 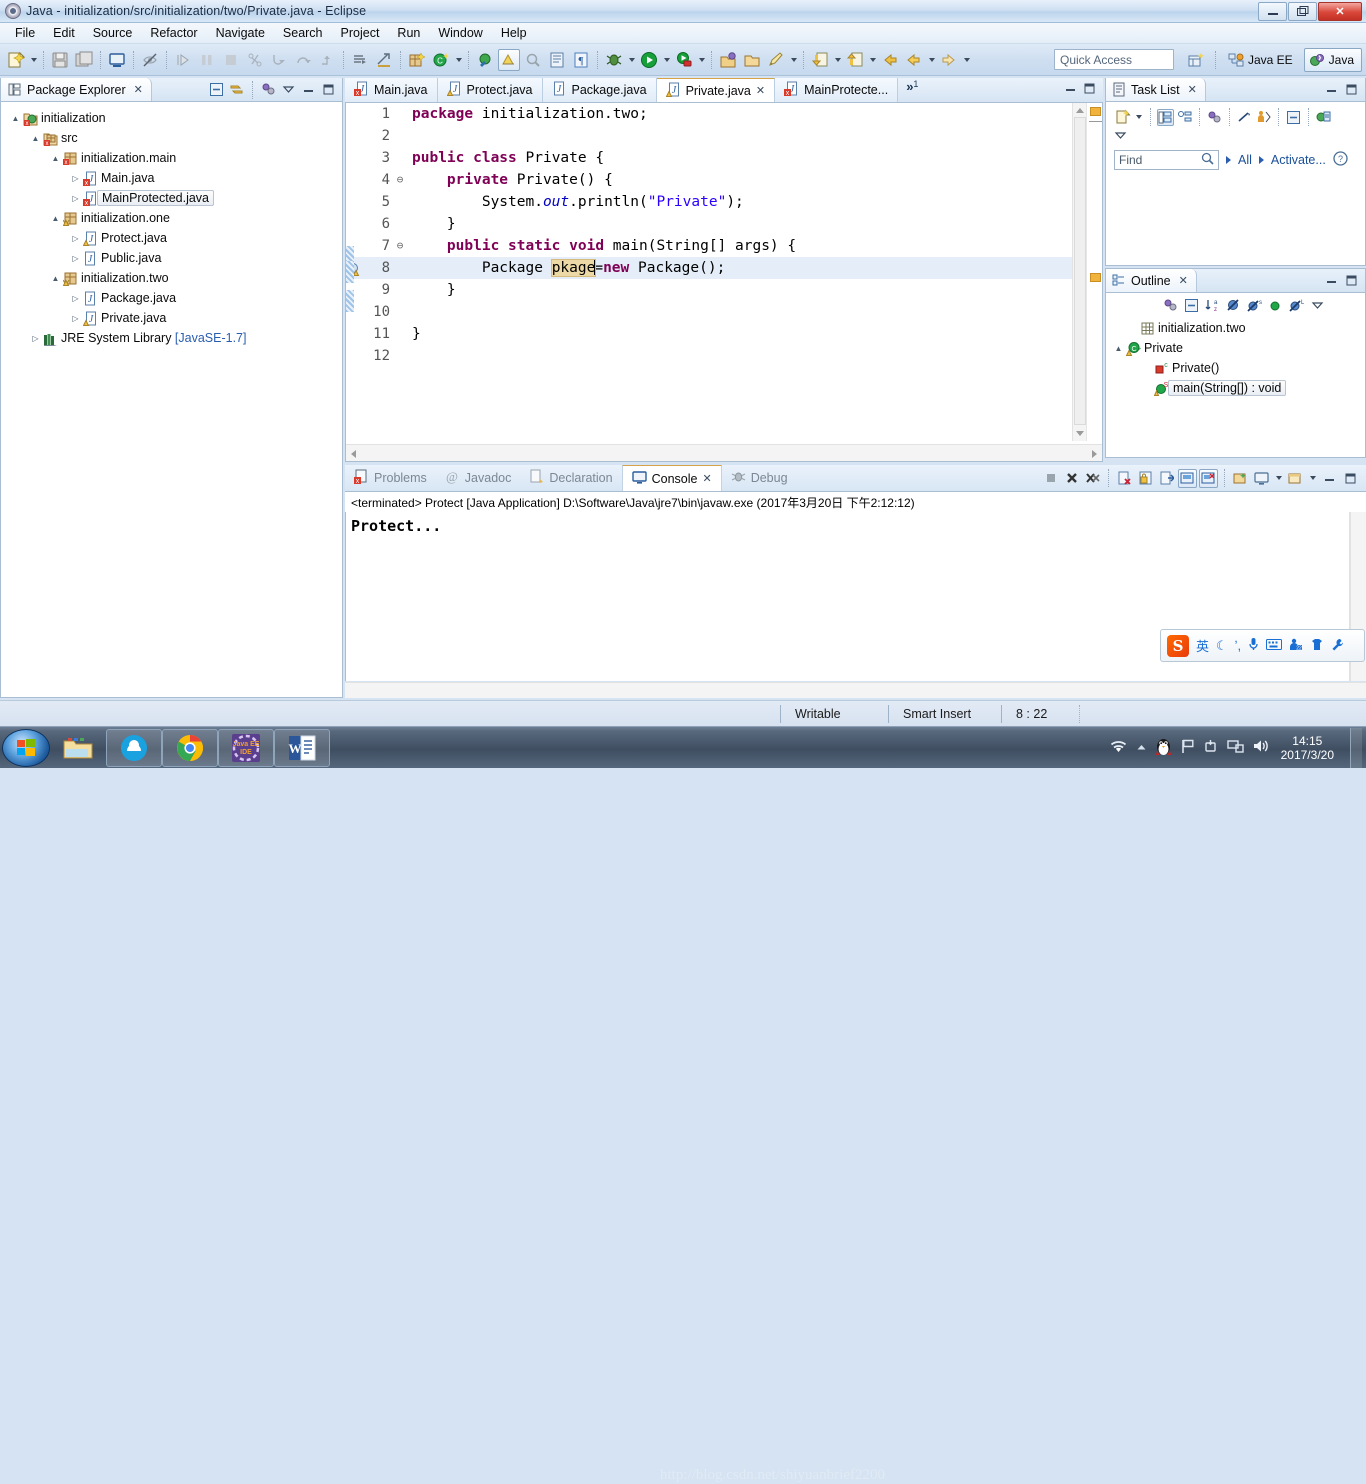 What do you see at coordinates (1118, 748) in the screenshot?
I see `wifi-icon` at bounding box center [1118, 748].